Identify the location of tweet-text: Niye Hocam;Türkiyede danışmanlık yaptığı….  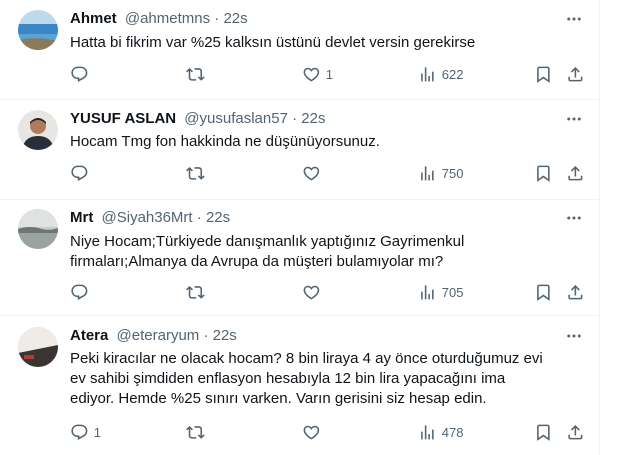
(267, 251).